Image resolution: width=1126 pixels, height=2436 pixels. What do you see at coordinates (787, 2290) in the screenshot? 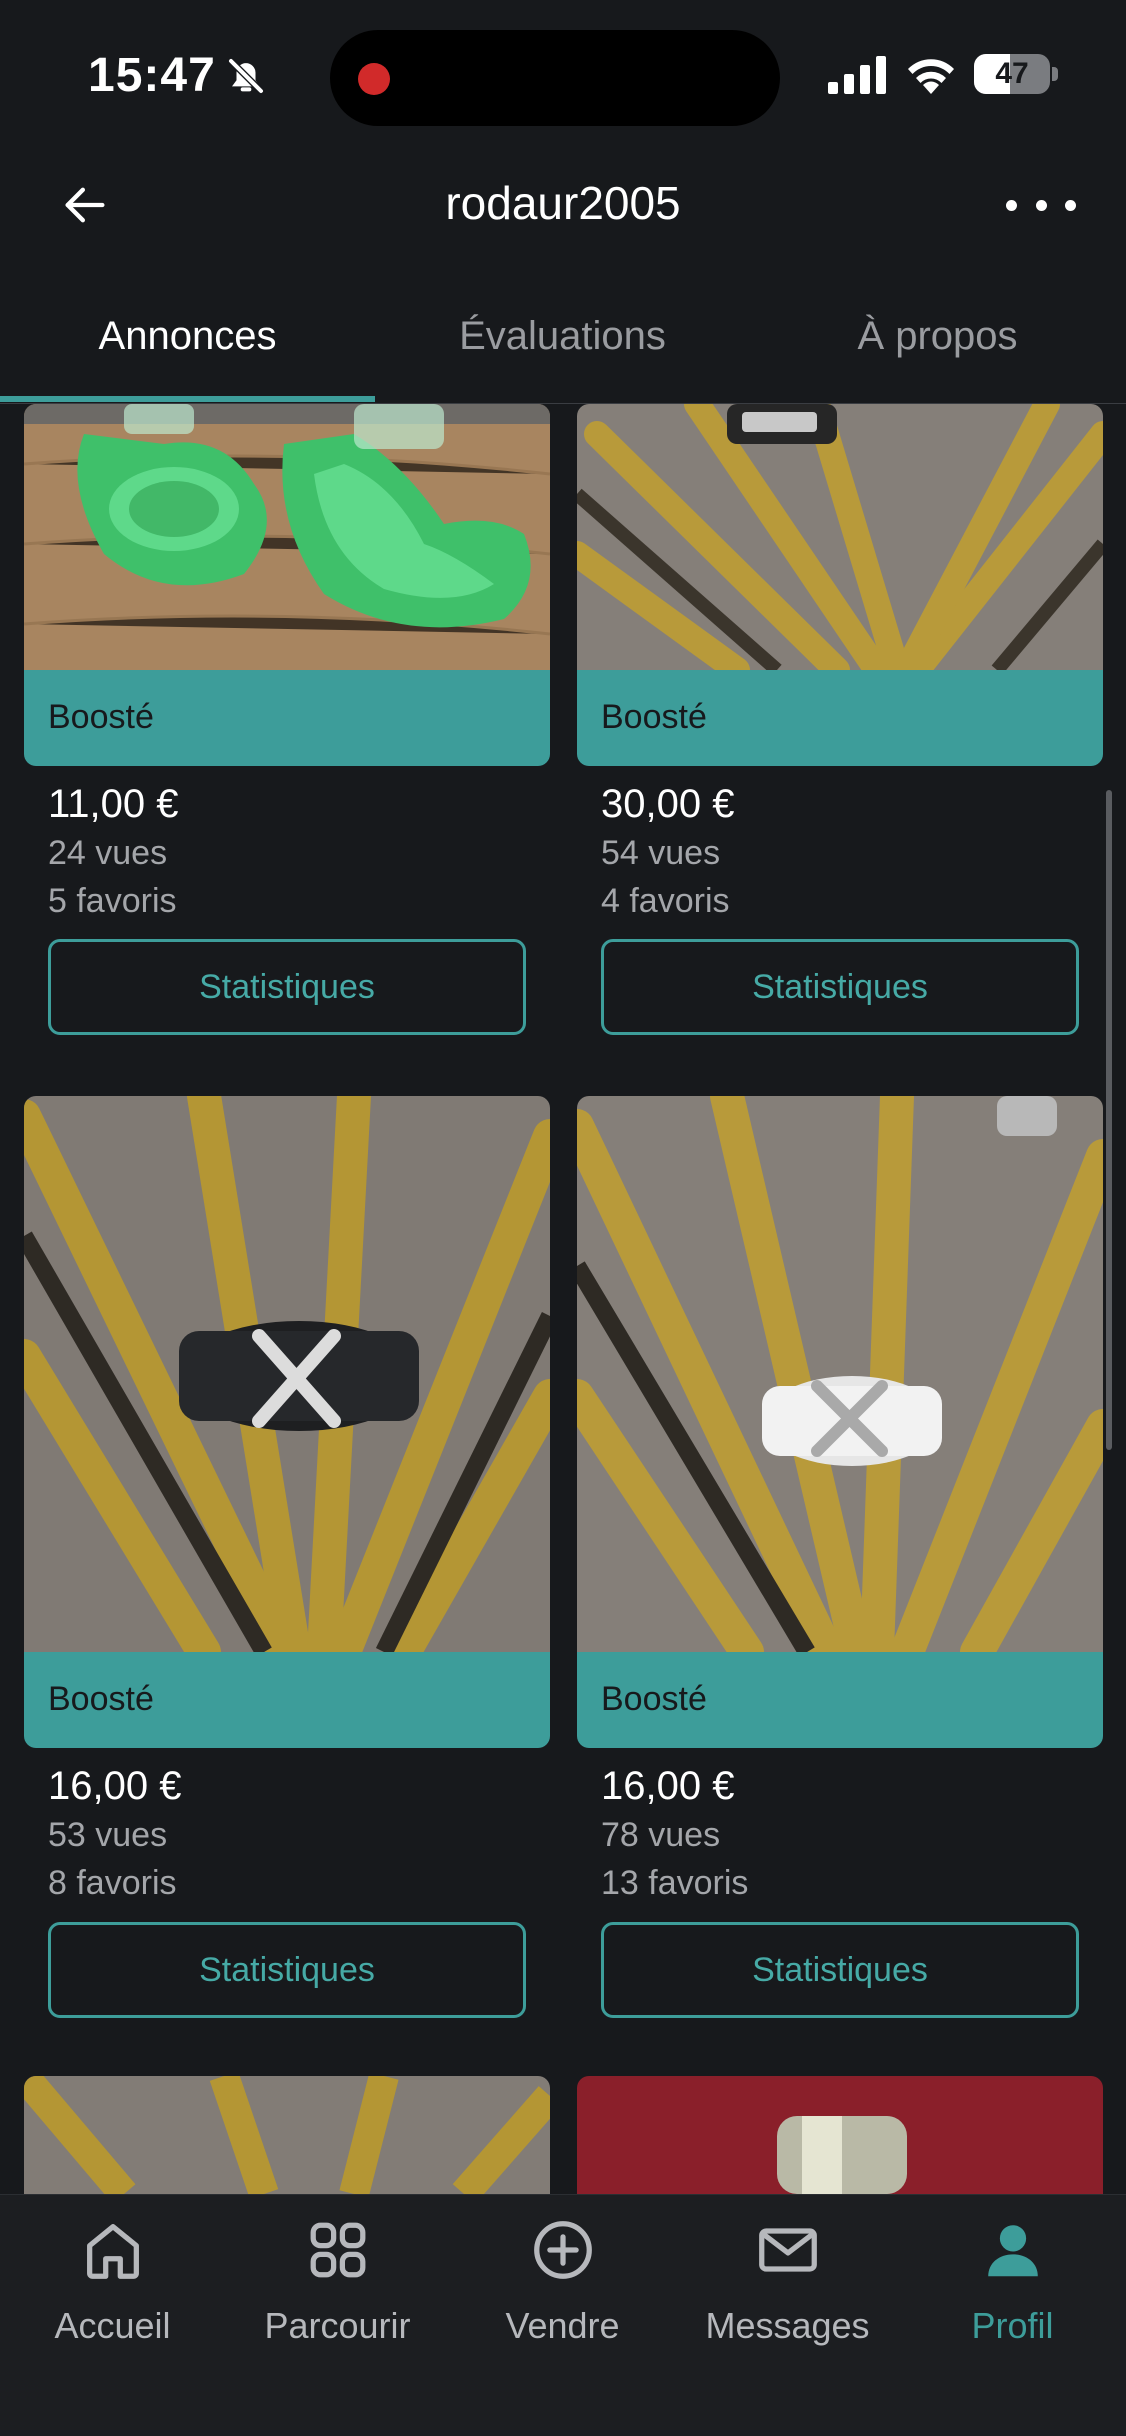
I see `nav-messages: Messages` at bounding box center [787, 2290].